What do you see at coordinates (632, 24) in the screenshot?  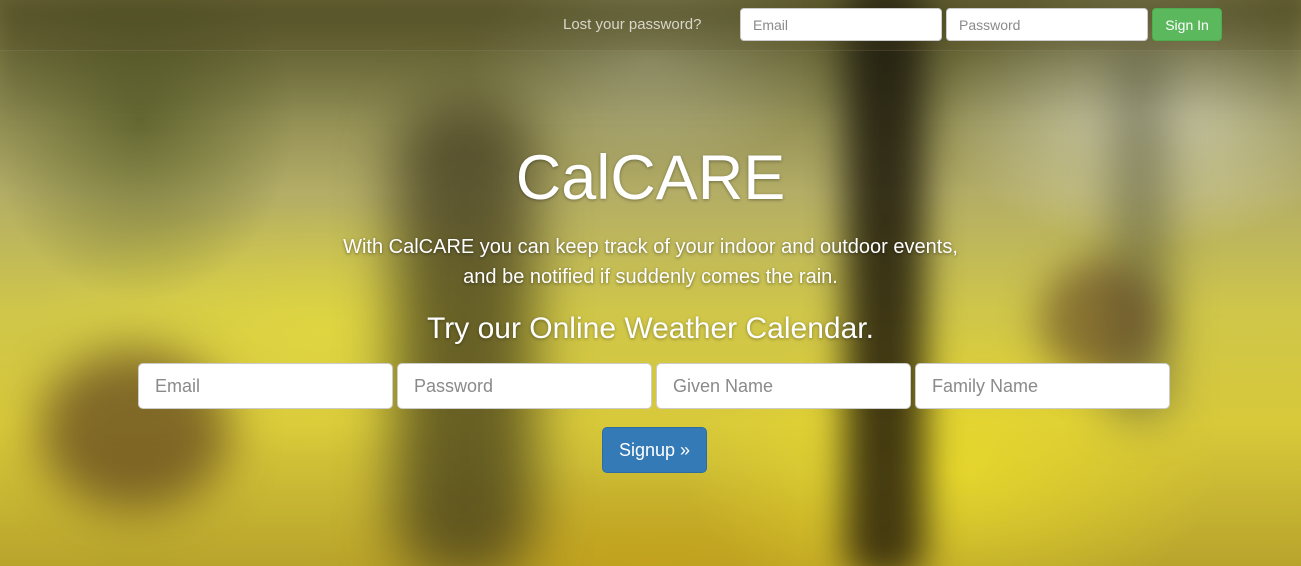 I see `lost-password-link: Lost your password?` at bounding box center [632, 24].